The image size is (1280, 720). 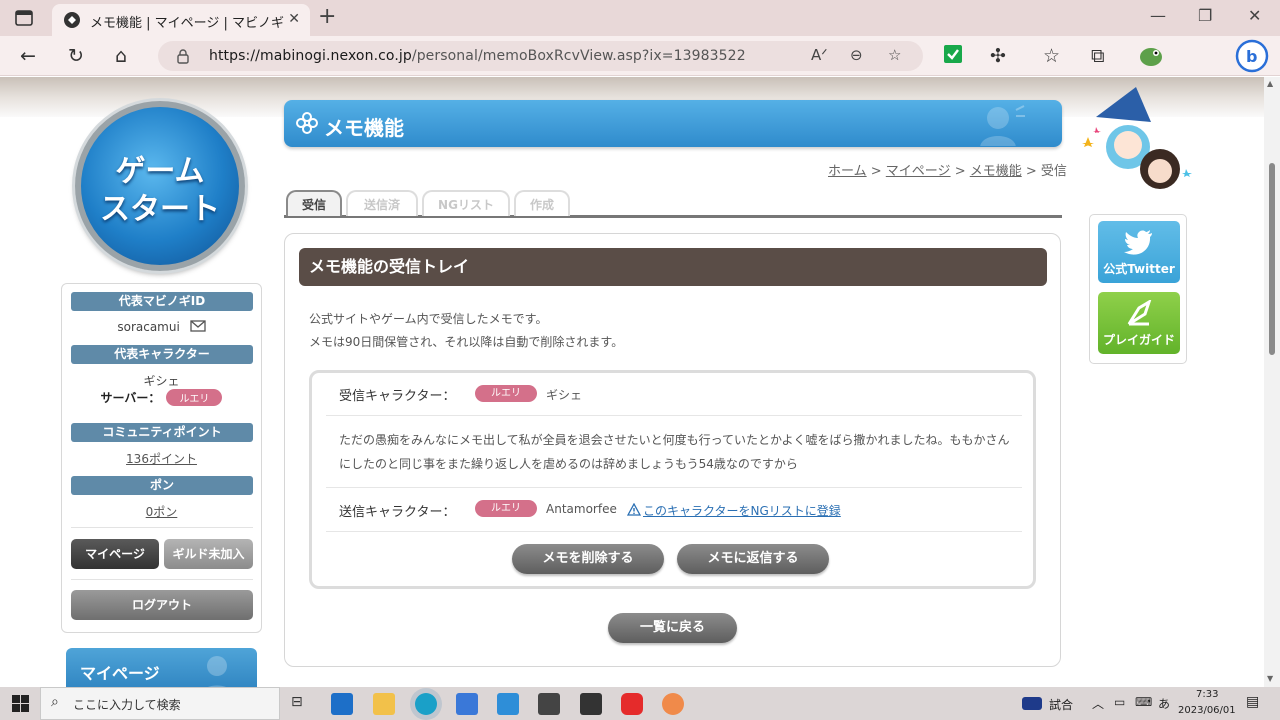 I want to click on rep-id: soracamui, so click(x=148, y=327).